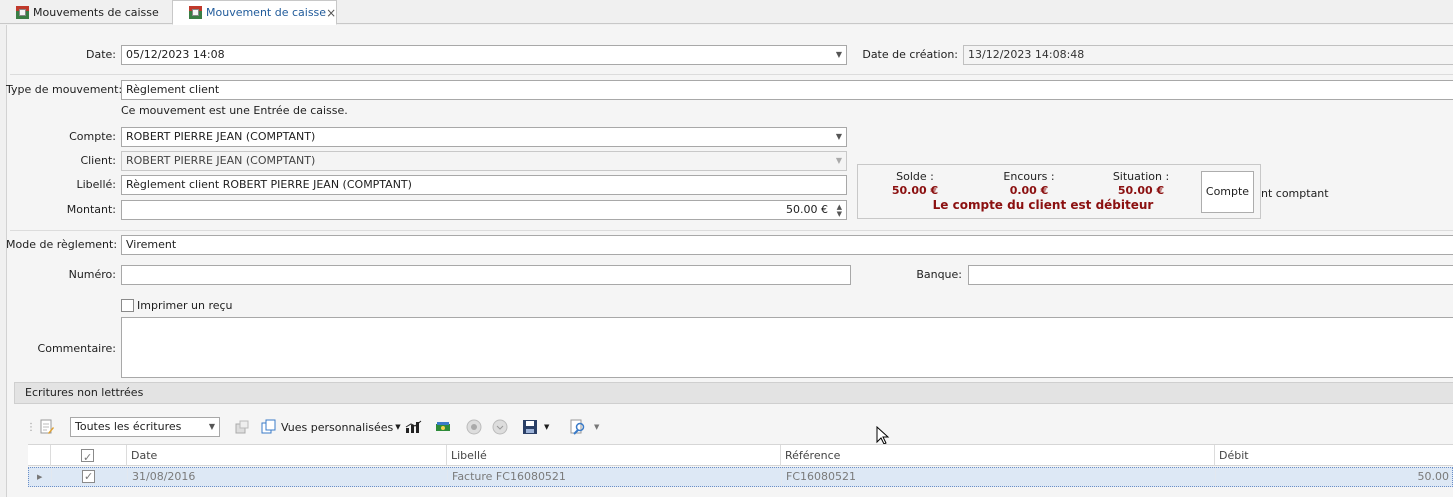  Describe the element at coordinates (997, 455) in the screenshot. I see `column-header-reference: Référence` at that location.